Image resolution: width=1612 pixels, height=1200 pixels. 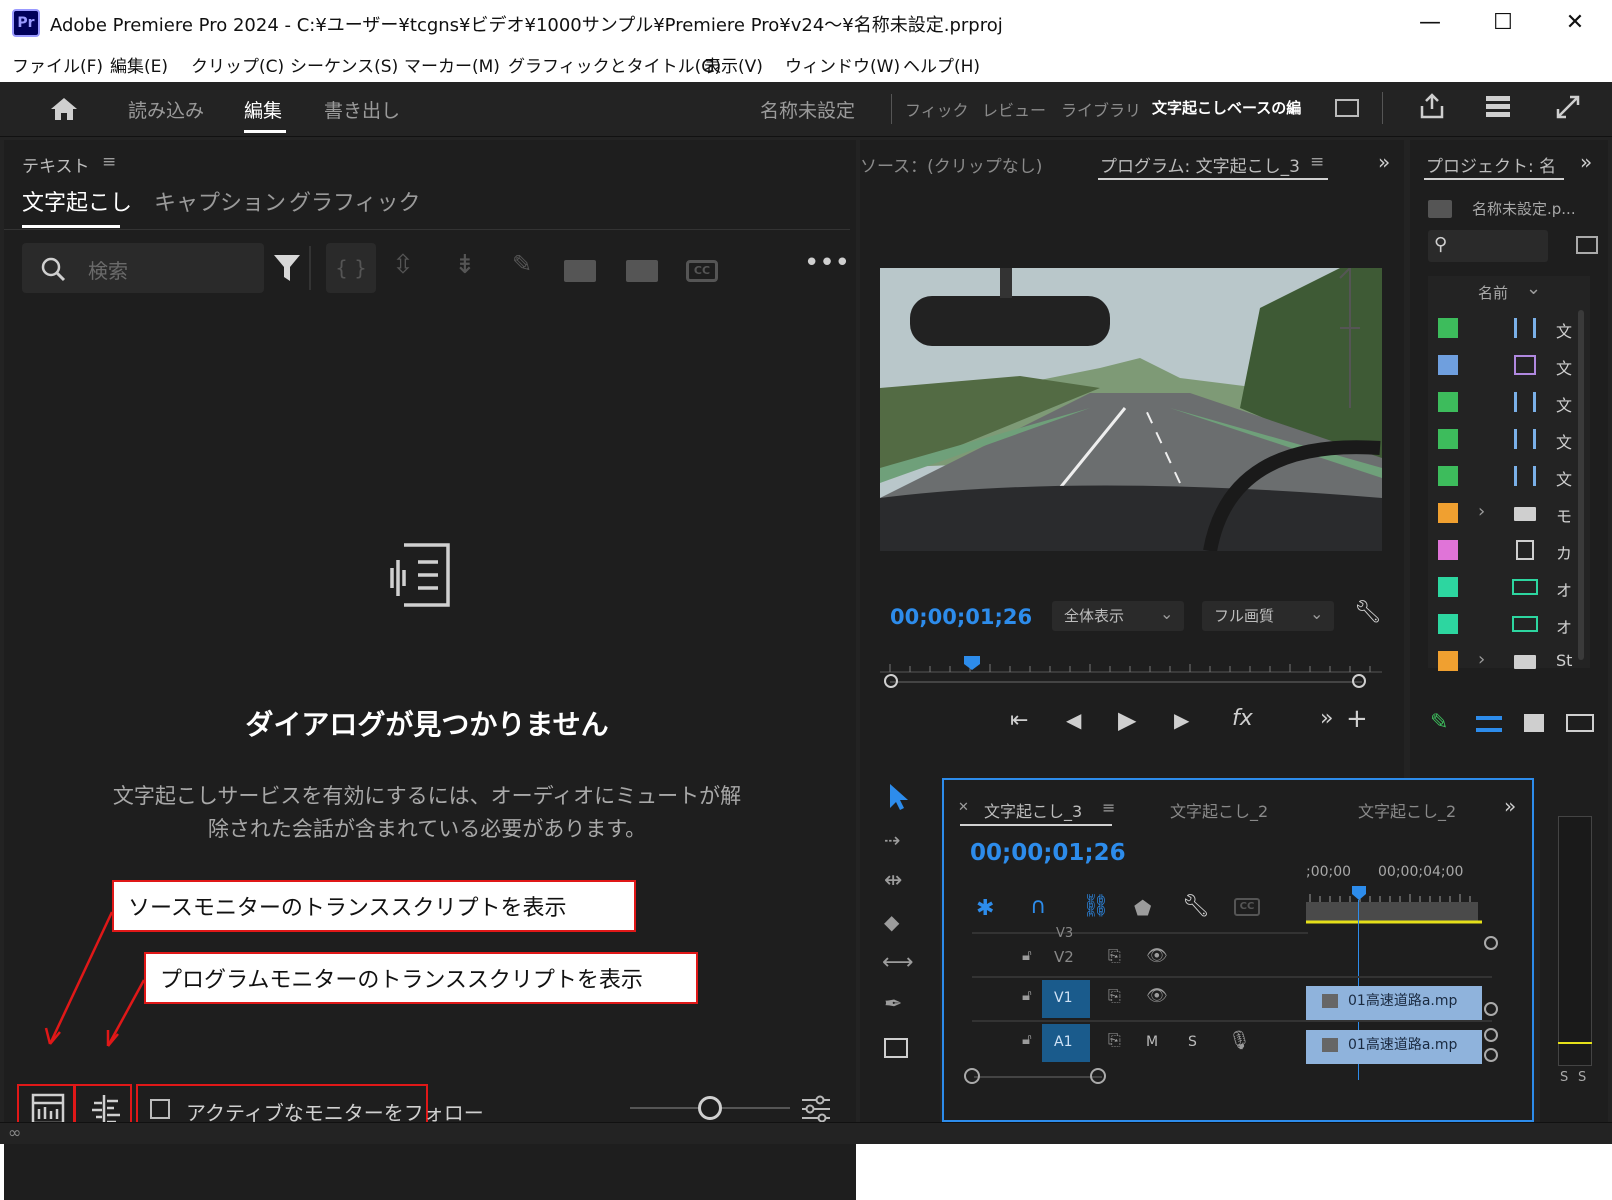 I want to click on callout-program-transcript: プログラムモニターのトランススクリプトを表示, so click(x=421, y=978).